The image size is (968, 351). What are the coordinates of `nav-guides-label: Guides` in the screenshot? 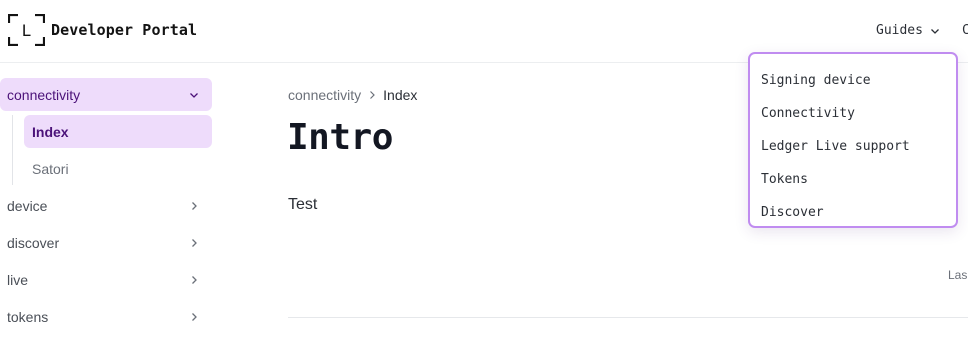 It's located at (899, 30).